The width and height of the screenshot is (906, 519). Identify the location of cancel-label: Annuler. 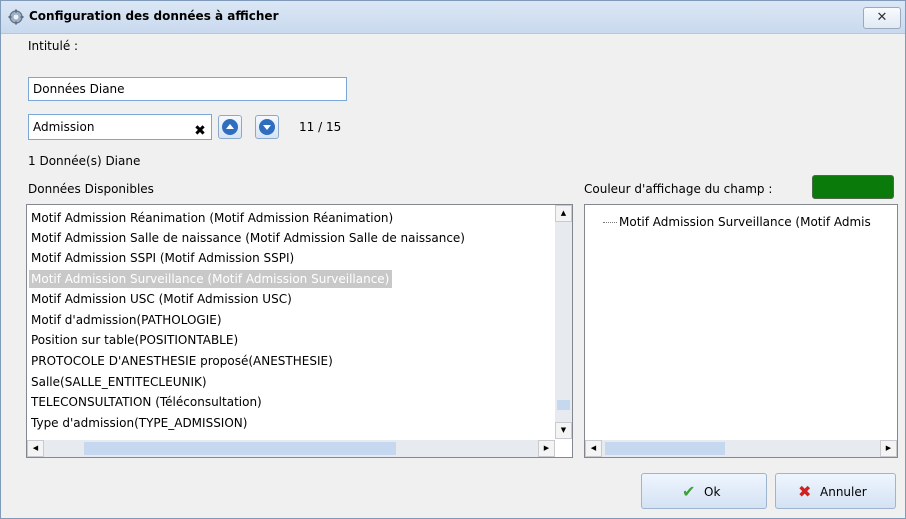
(843, 492).